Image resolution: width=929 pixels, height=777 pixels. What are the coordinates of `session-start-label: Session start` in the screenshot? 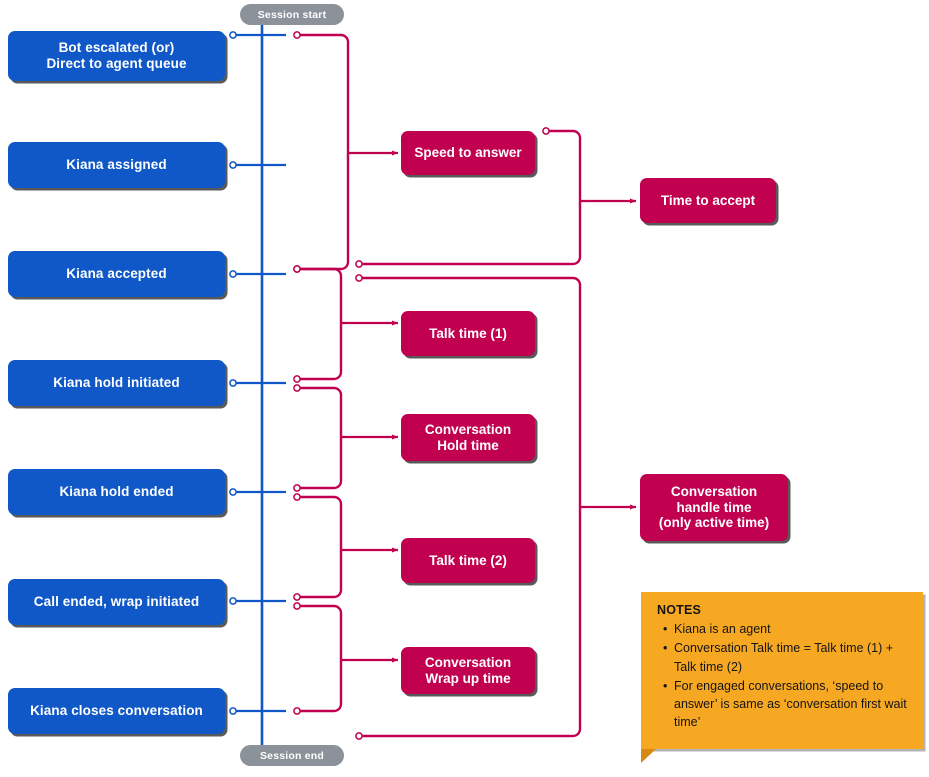 It's located at (292, 14).